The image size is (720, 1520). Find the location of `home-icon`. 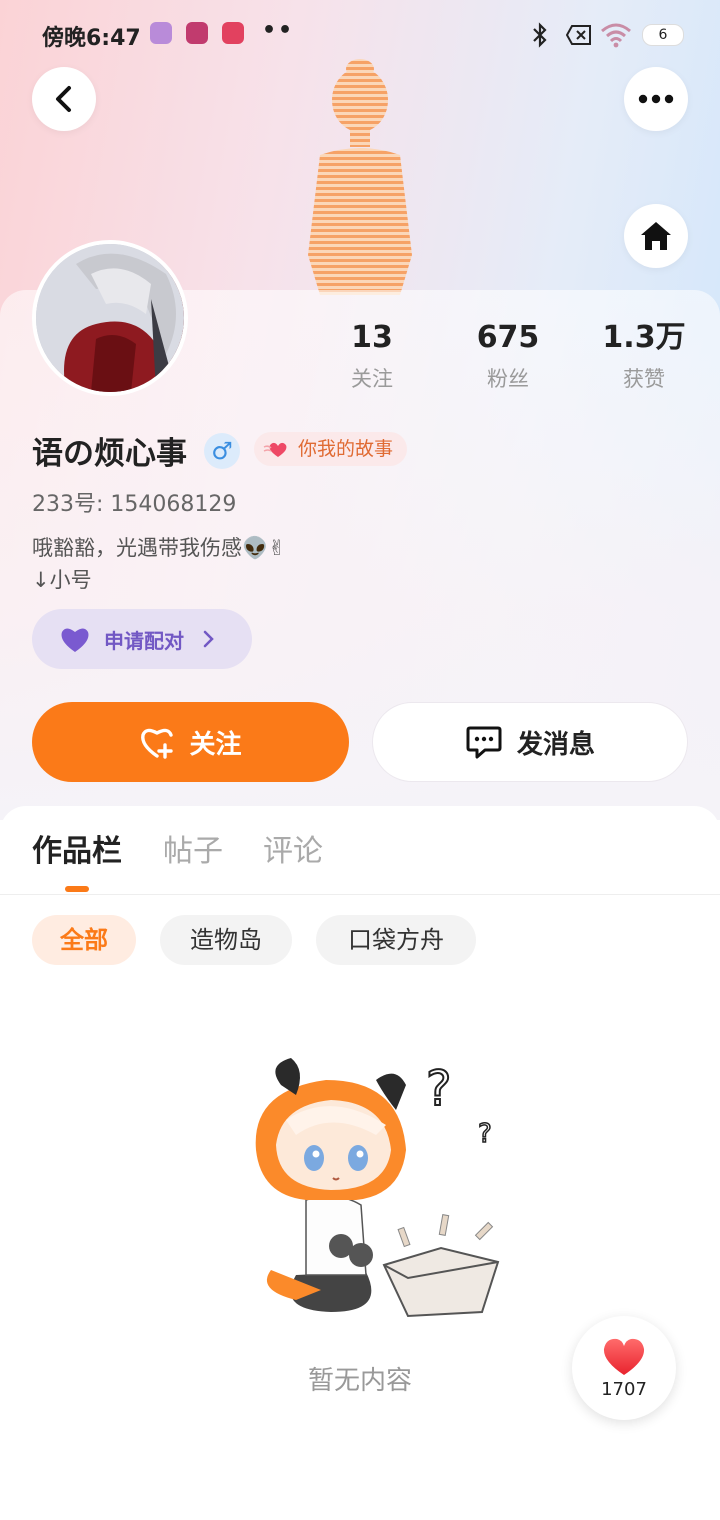

home-icon is located at coordinates (656, 236).